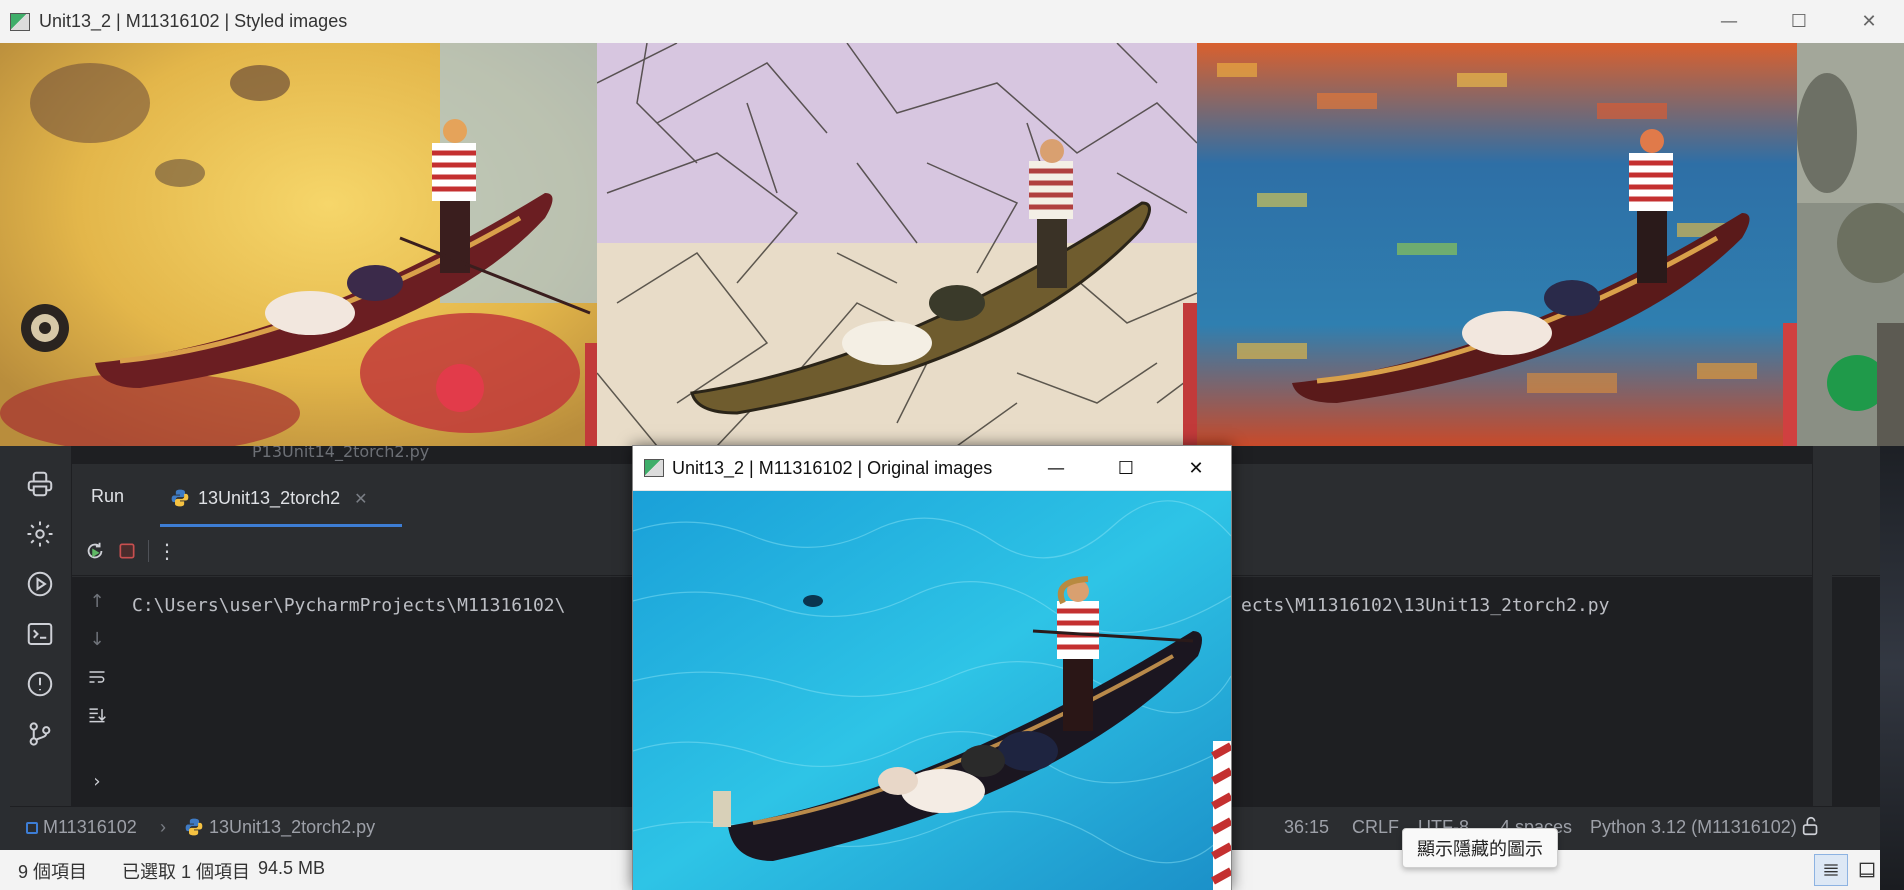 The width and height of the screenshot is (1904, 890). What do you see at coordinates (40, 534) in the screenshot?
I see `services-icon` at bounding box center [40, 534].